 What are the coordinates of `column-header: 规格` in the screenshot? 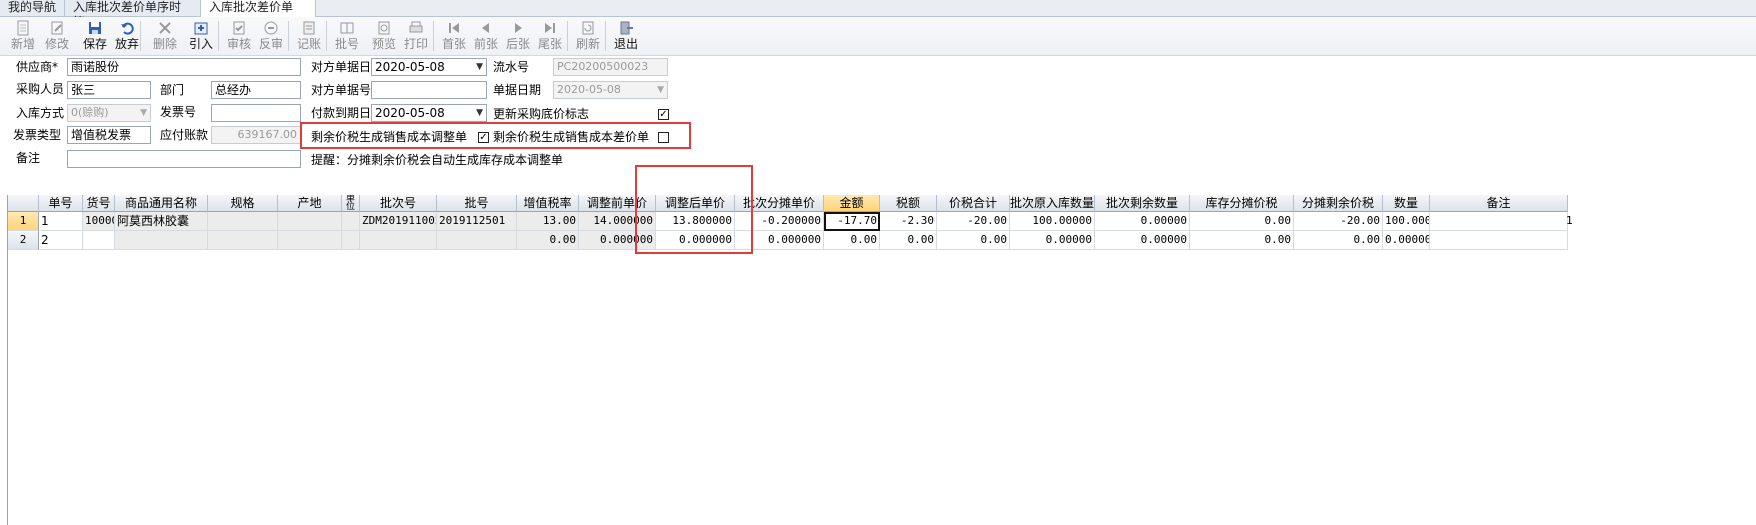 It's located at (243, 203).